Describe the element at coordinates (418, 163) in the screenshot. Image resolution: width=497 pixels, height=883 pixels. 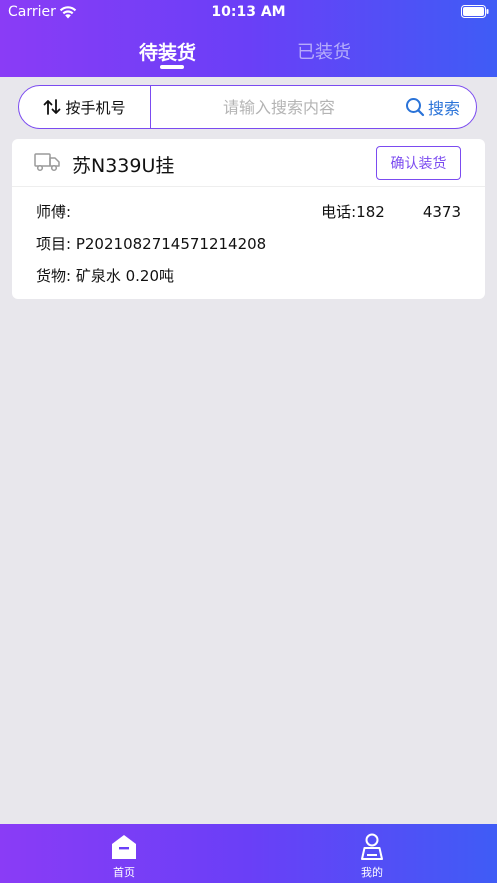
I see `confirm-loading-button: 确认装货` at that location.